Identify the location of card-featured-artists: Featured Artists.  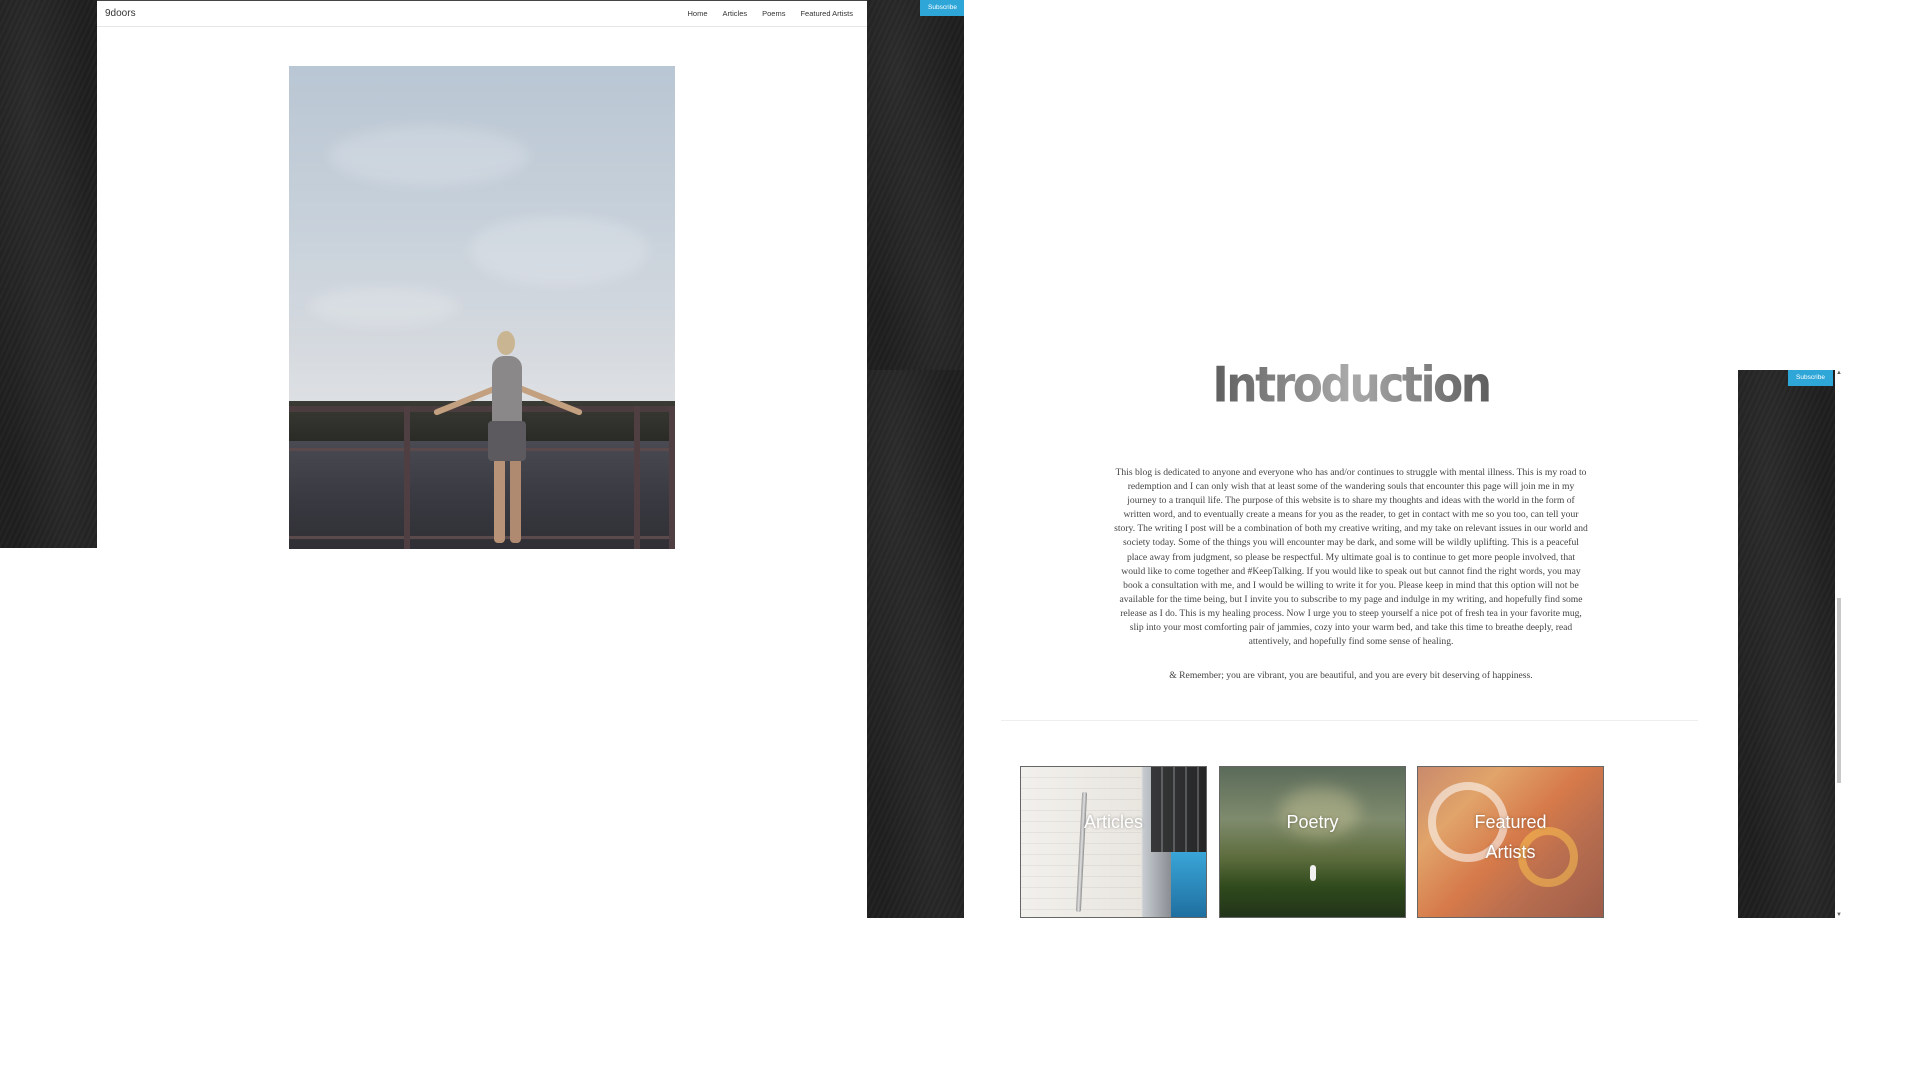
(1510, 842).